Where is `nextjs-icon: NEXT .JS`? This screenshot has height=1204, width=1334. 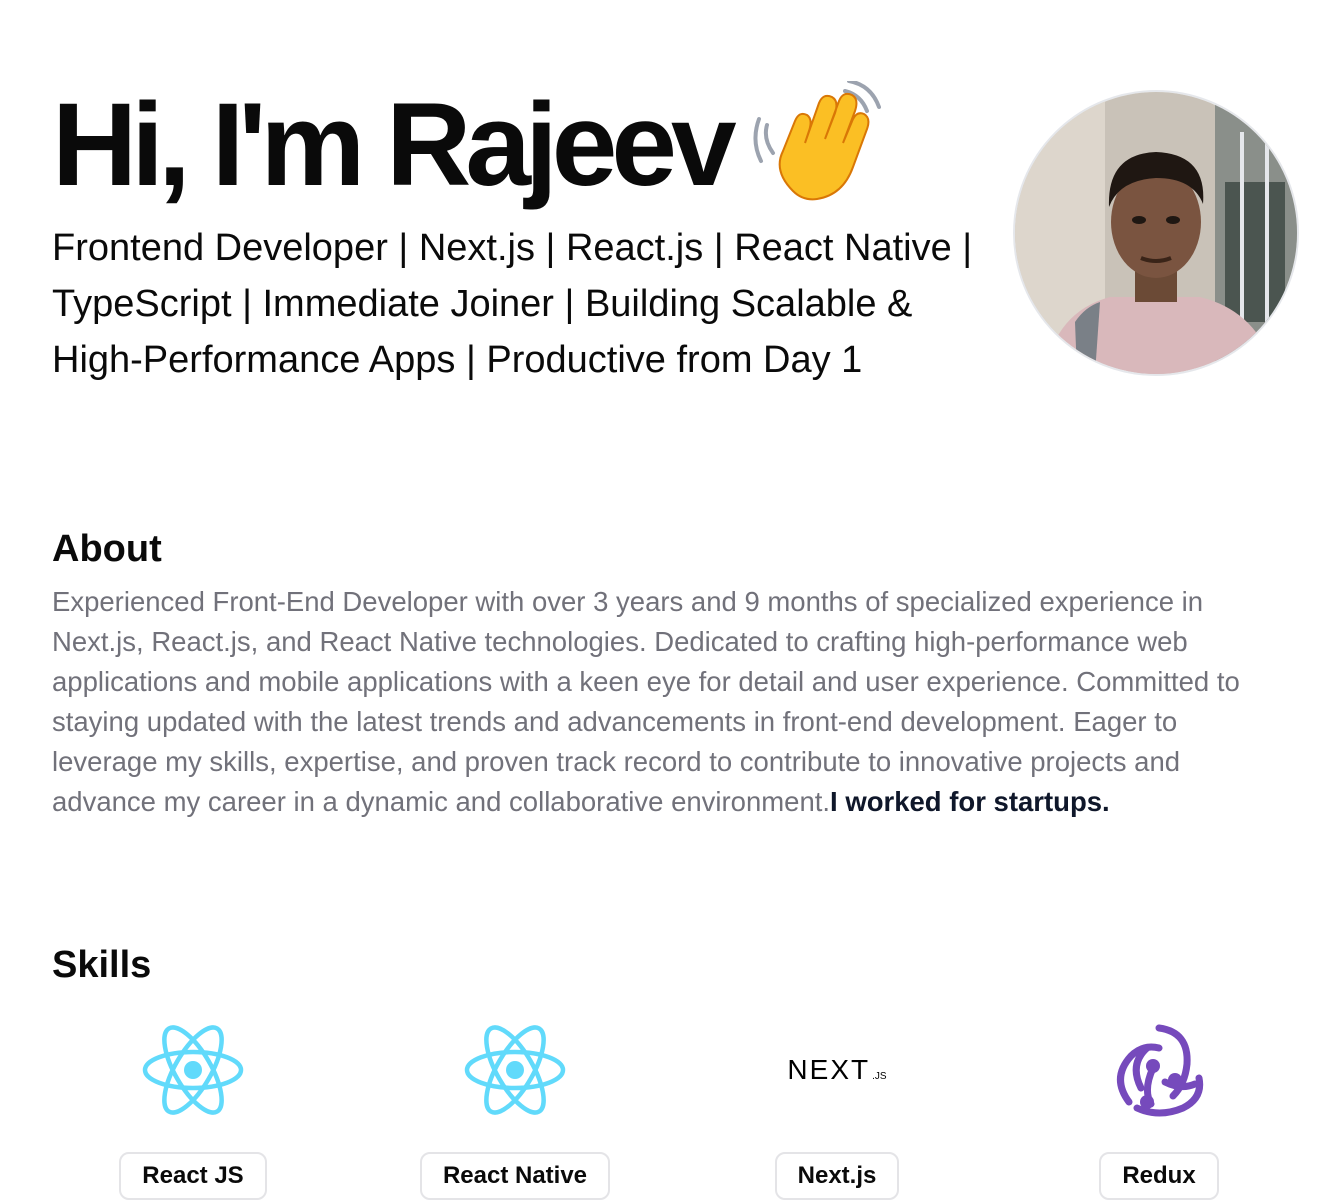
nextjs-icon: NEXT .JS is located at coordinates (837, 1070).